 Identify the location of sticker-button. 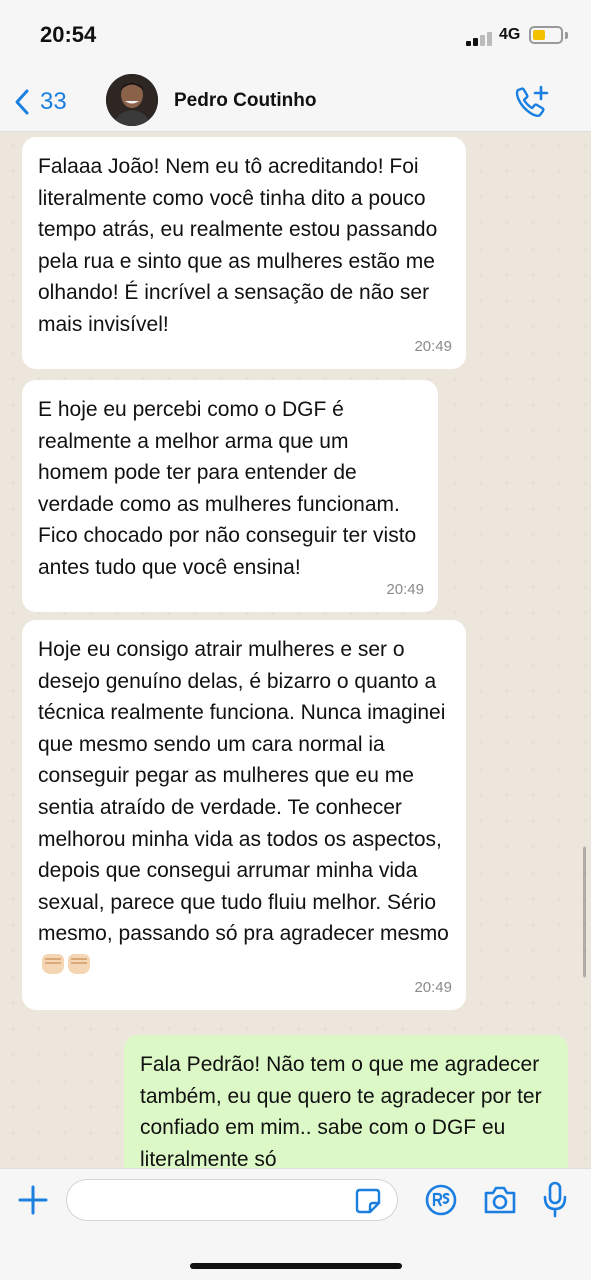
(368, 1201).